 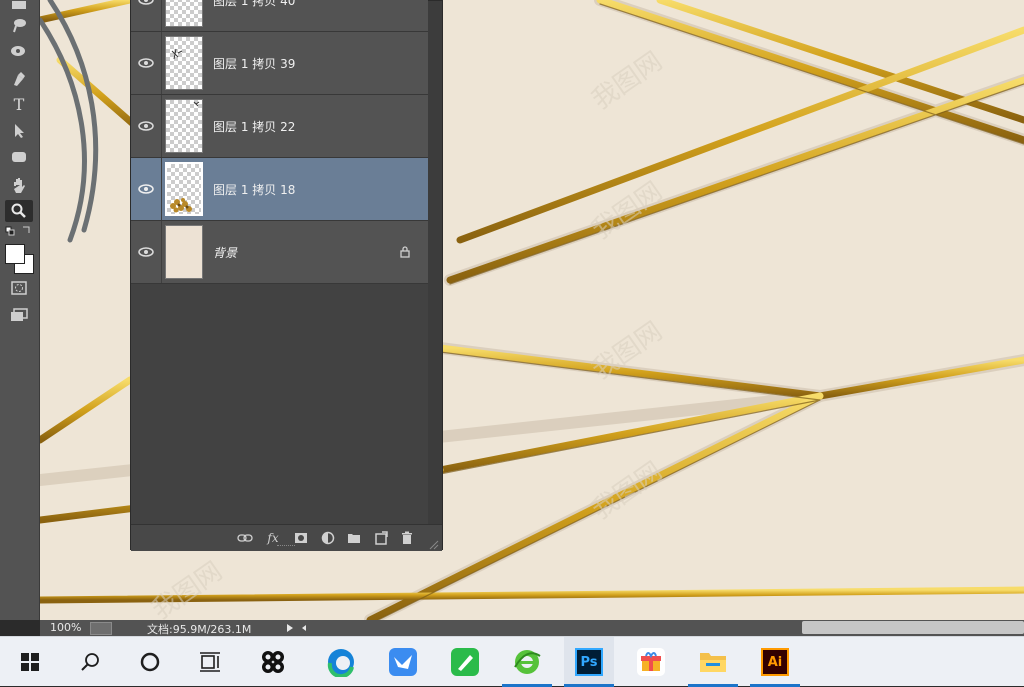 I want to click on photoshop-label: Ps, so click(x=589, y=662).